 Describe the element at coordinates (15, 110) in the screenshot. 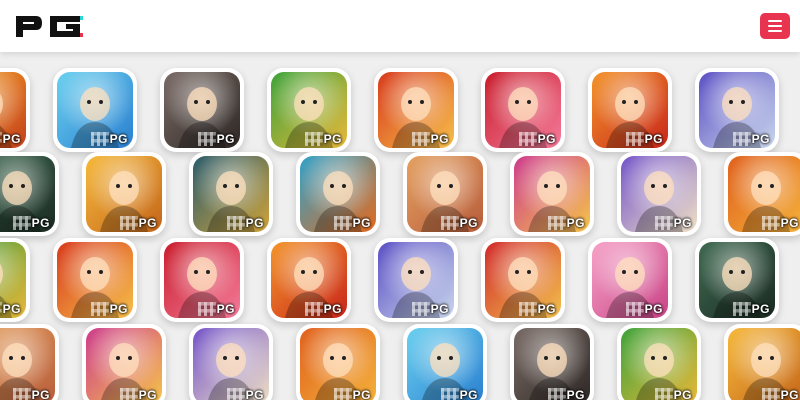

I see `game-tile-partial-orange: PG` at that location.